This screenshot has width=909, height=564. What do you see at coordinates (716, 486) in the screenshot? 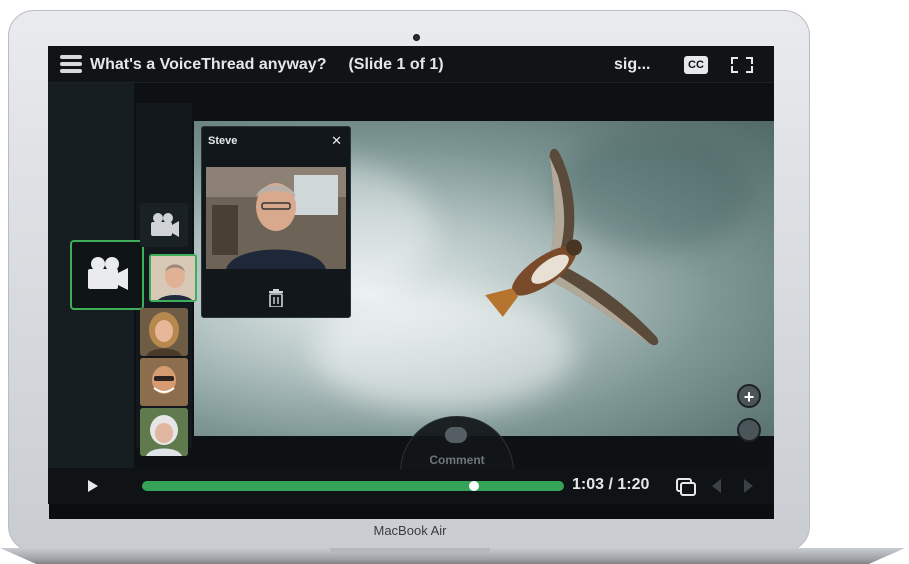
I see `prev-arrow-icon` at bounding box center [716, 486].